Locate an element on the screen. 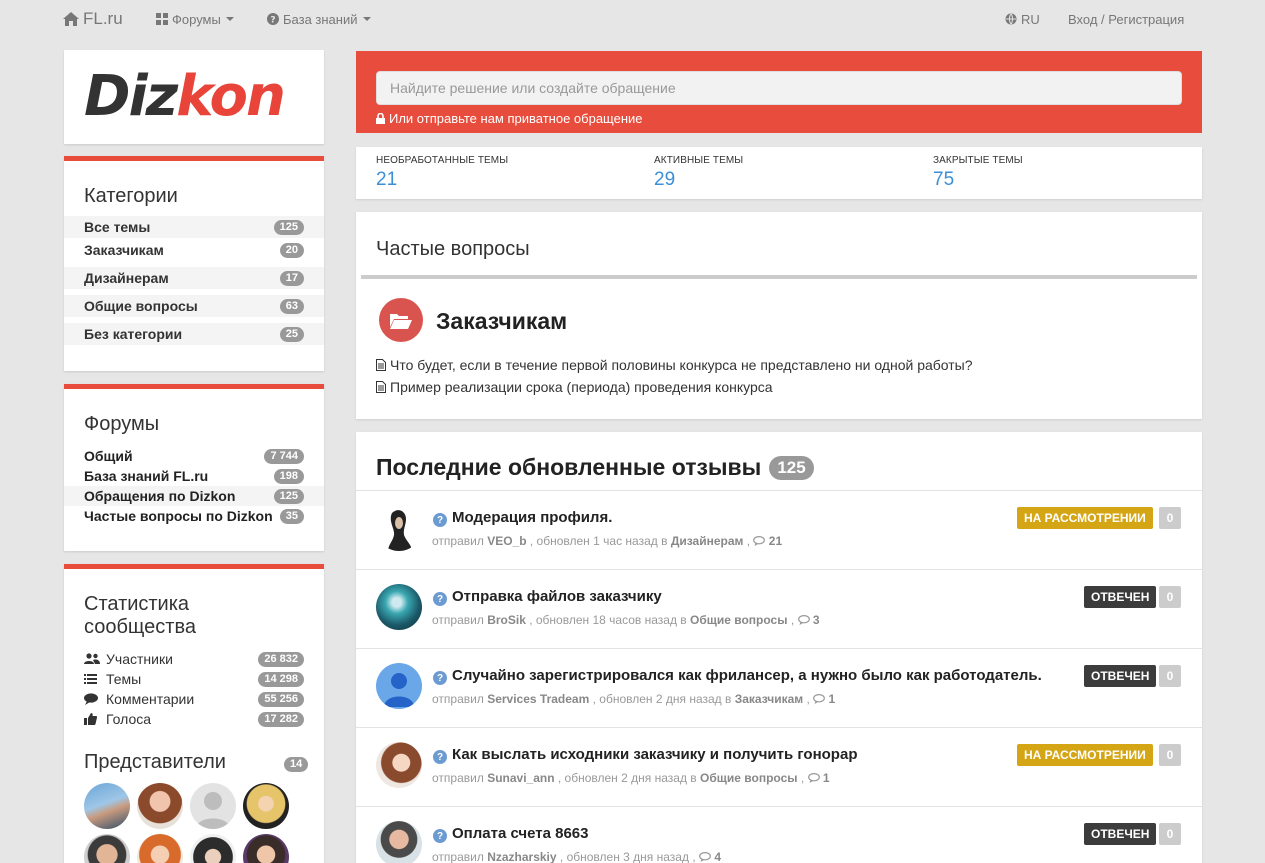  search-input: Найдите решение или создайте обращение is located at coordinates (779, 88).